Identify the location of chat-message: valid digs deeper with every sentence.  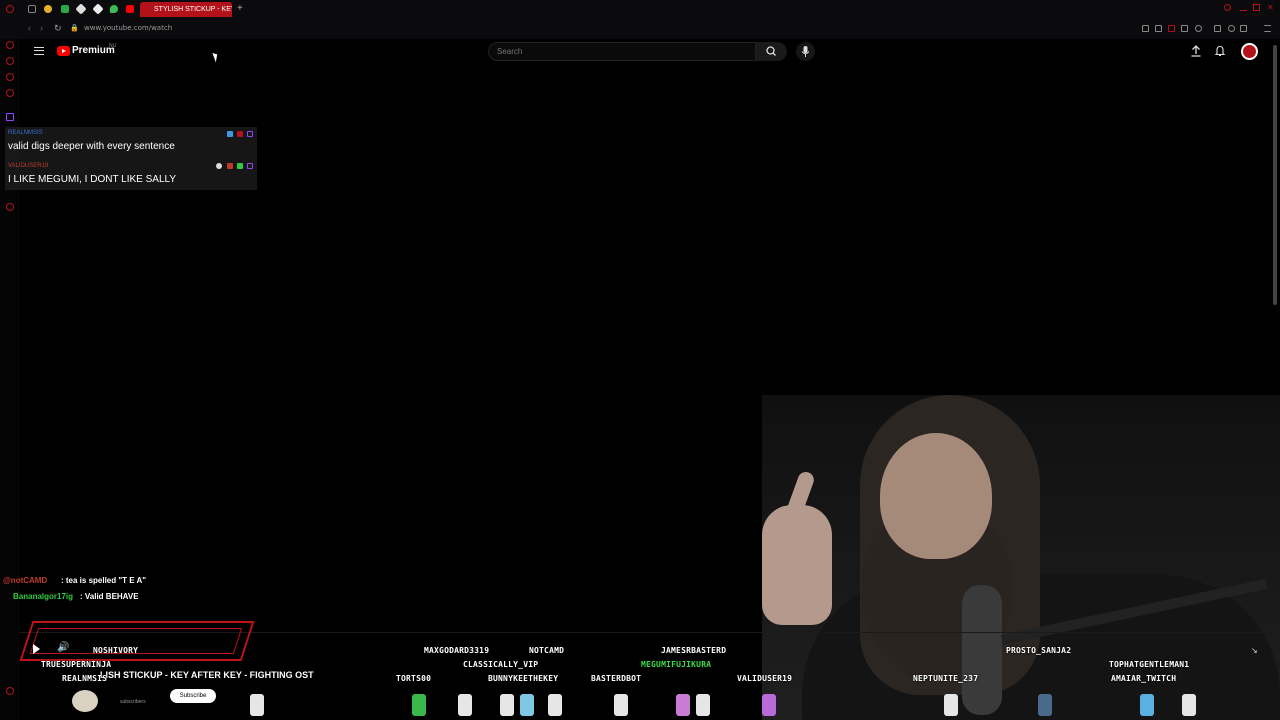
(91, 146).